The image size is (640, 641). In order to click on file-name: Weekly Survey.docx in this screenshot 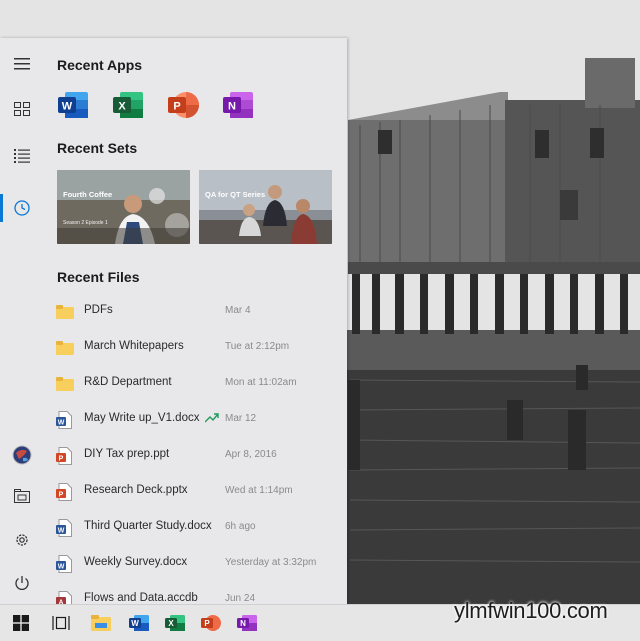, I will do `click(136, 562)`.